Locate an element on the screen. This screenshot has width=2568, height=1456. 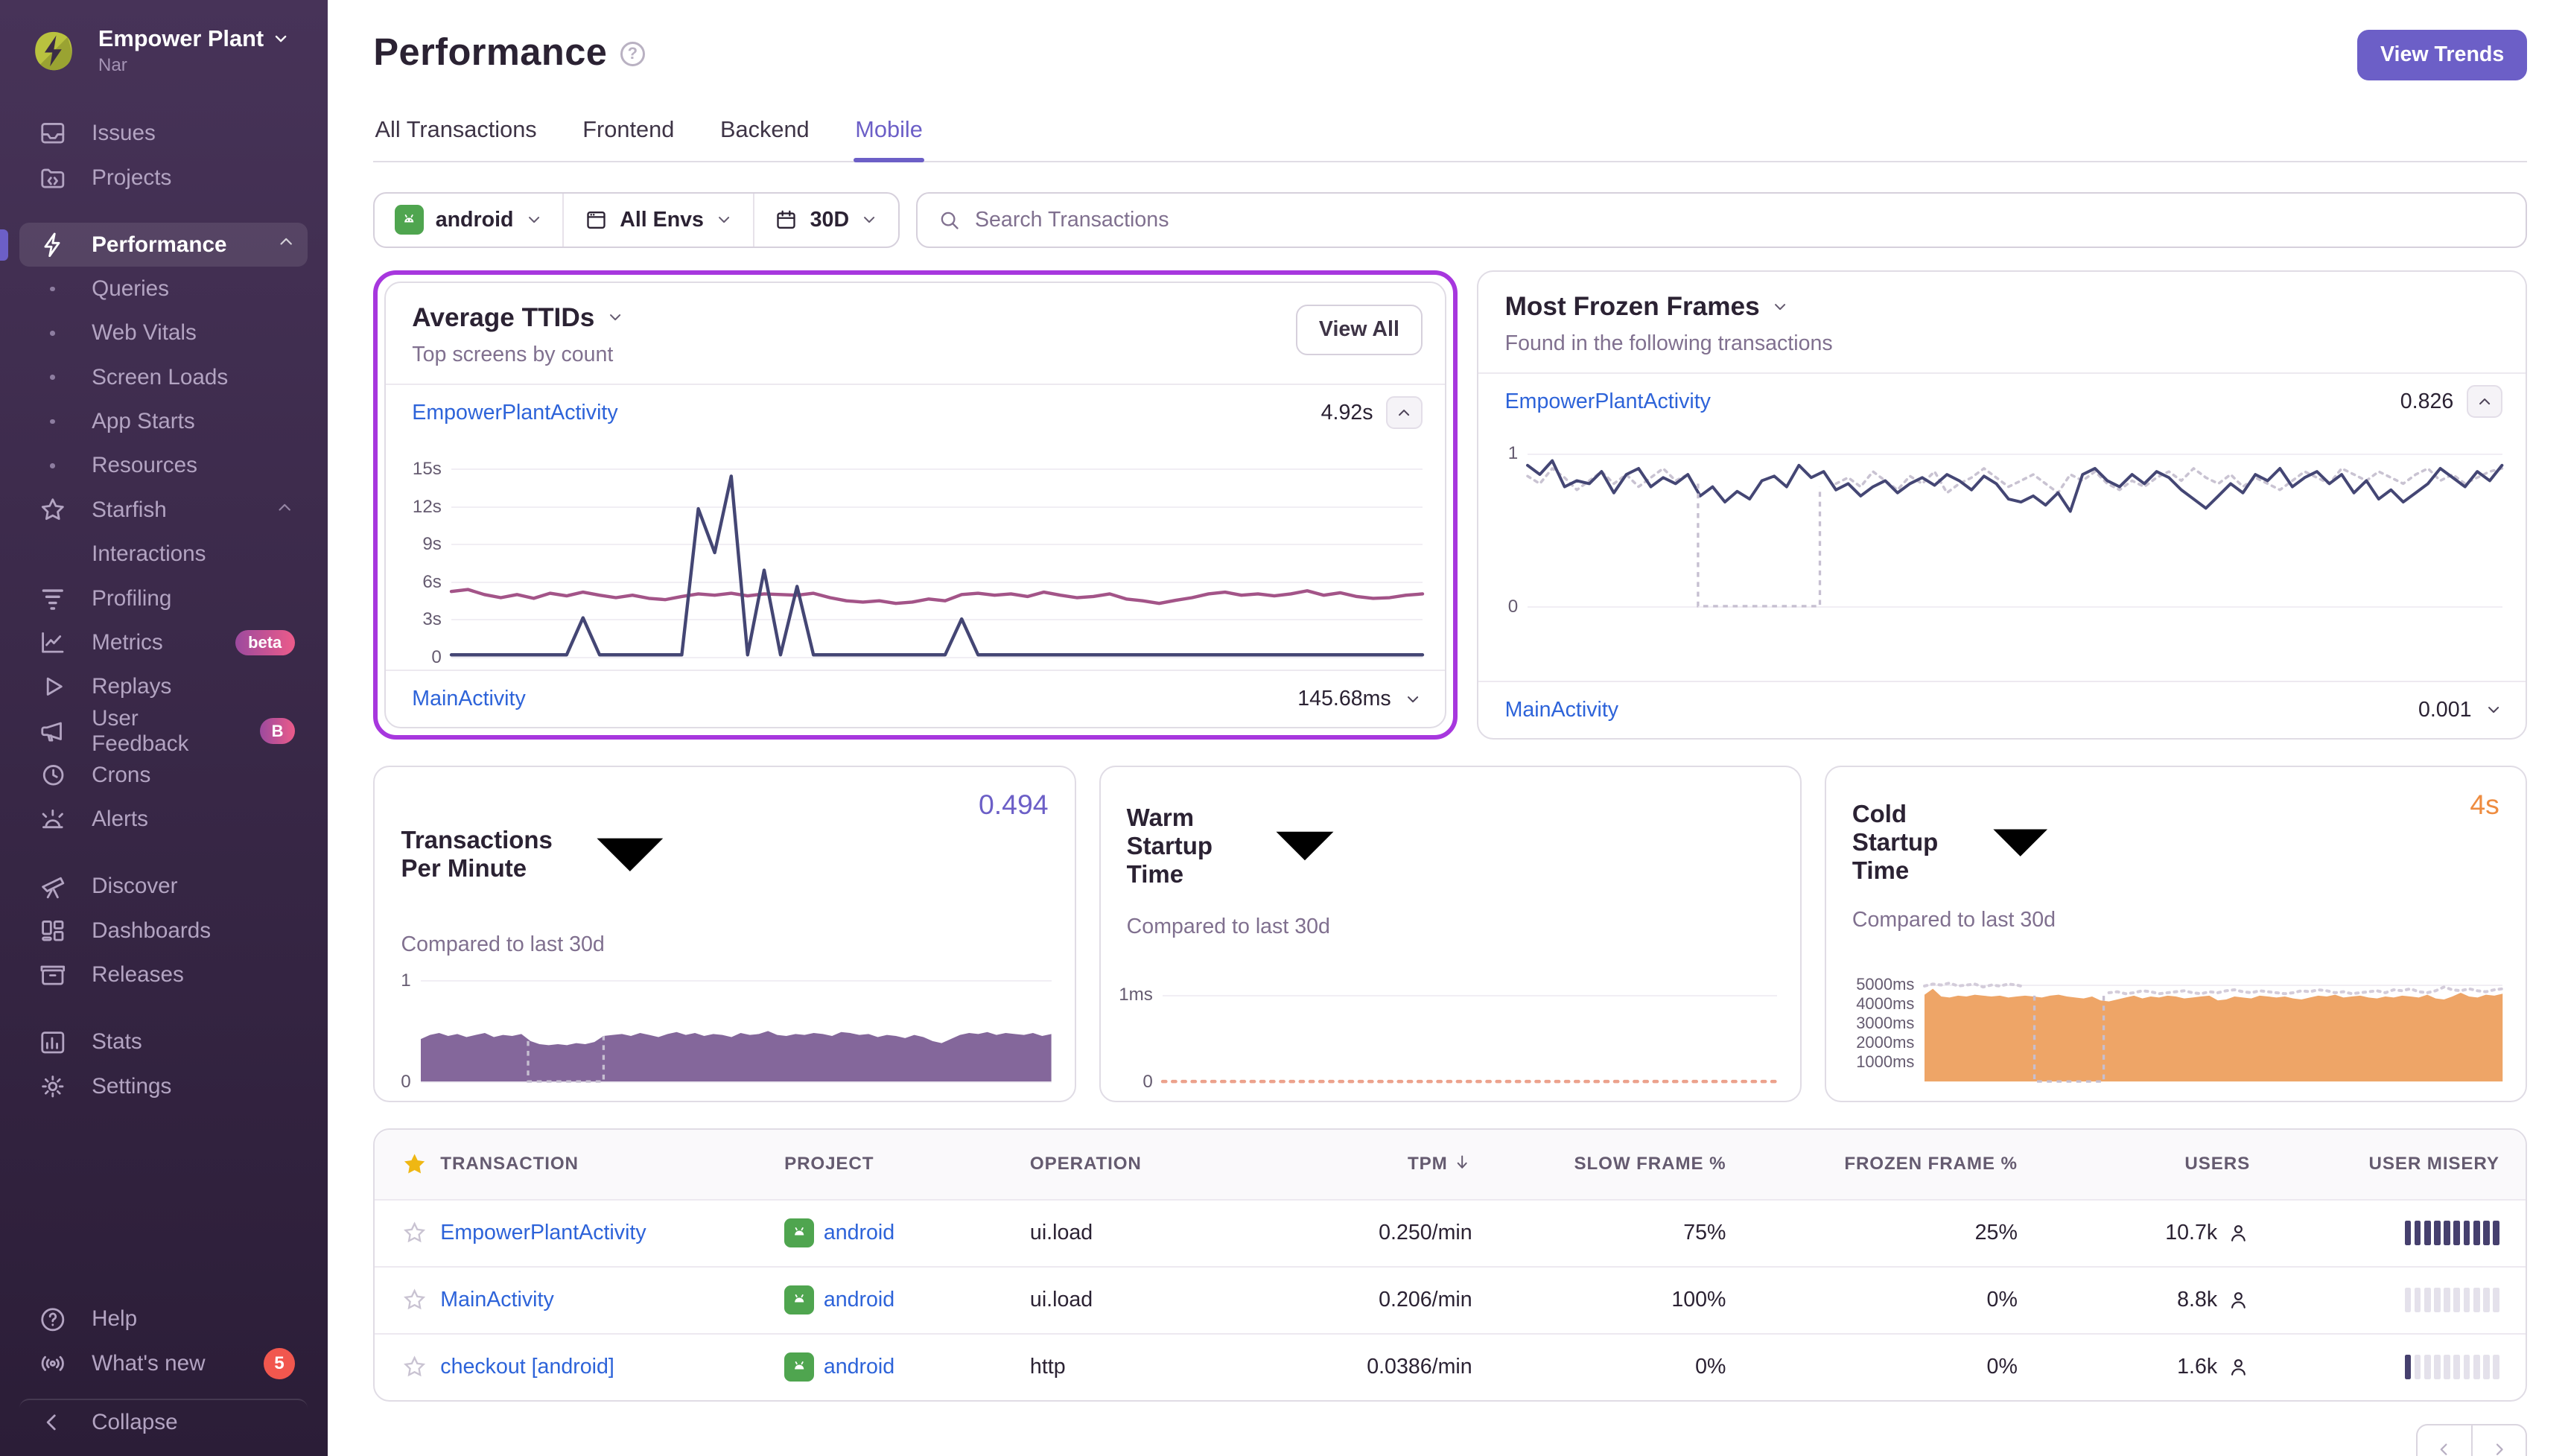
column-header-frozen-frame: Frozen Frame % is located at coordinates (1872, 1164).